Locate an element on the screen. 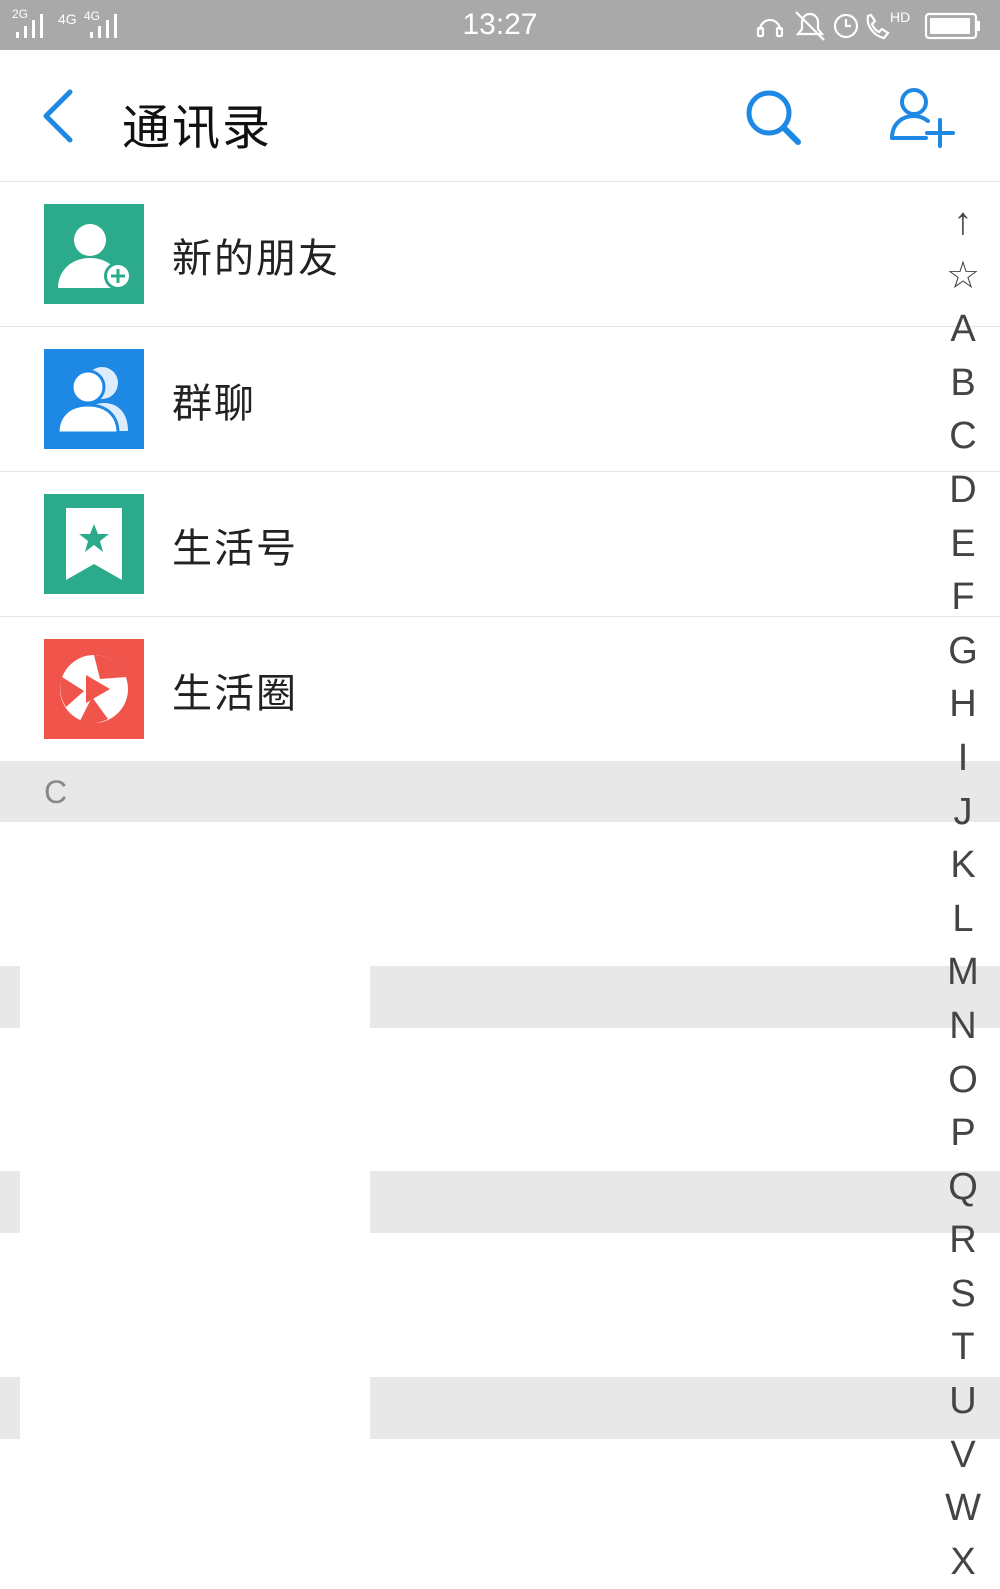 This screenshot has width=1000, height=1589. entry-label: 生活圈 is located at coordinates (235, 694).